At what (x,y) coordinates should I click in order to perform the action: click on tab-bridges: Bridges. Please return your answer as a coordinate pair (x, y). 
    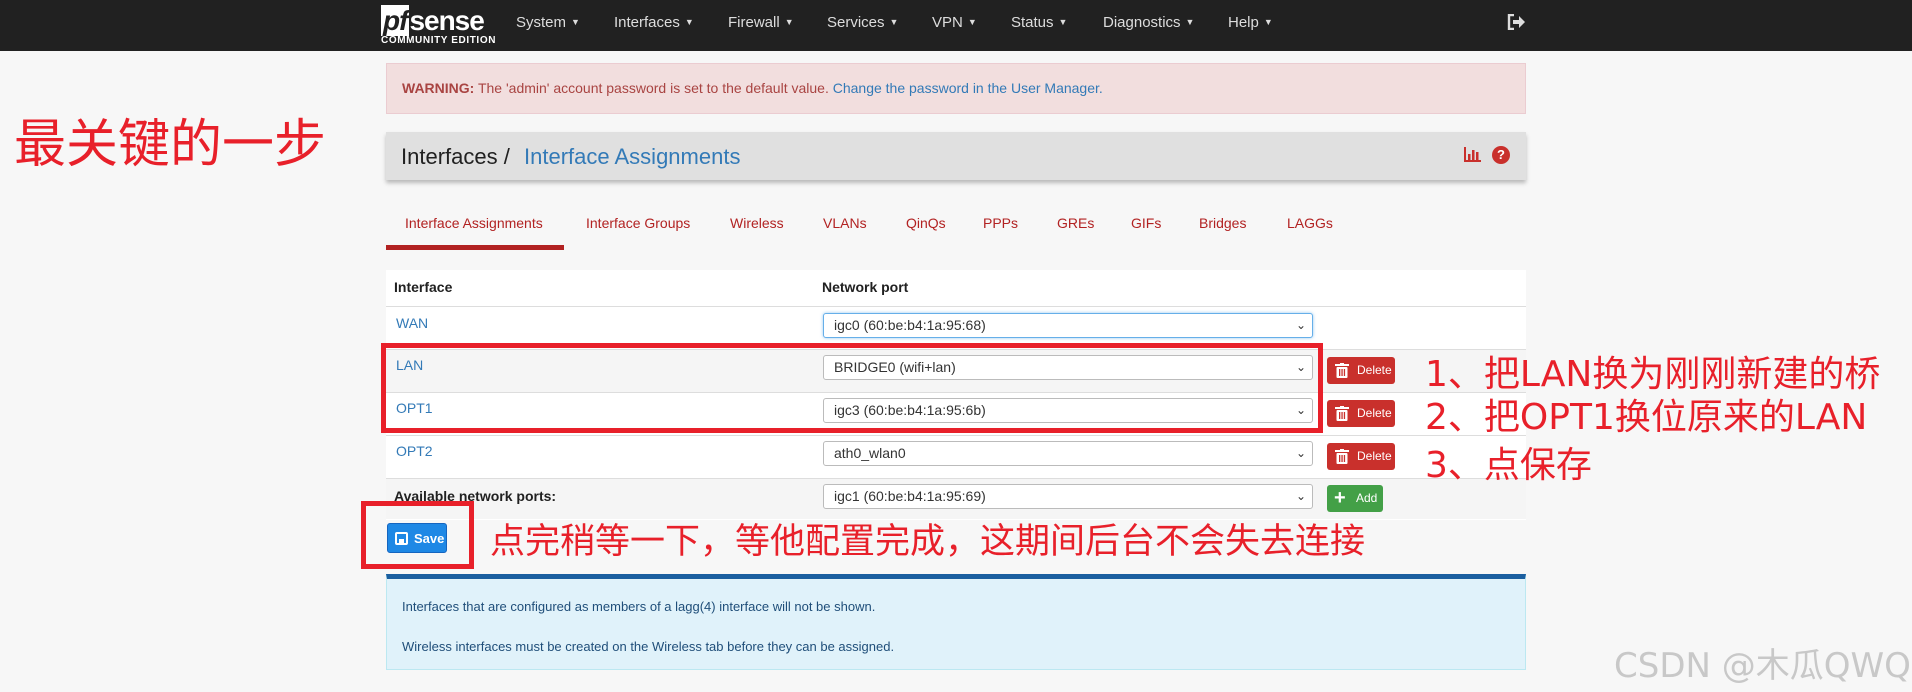
    Looking at the image, I should click on (1222, 223).